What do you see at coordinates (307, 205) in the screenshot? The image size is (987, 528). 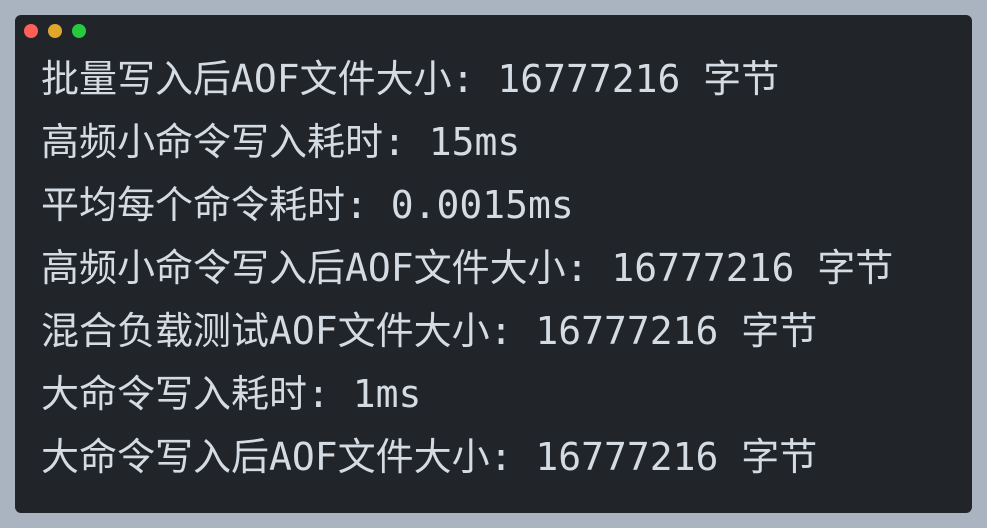 I see `output-line: 平均每个命令耗时: 0.0015ms` at bounding box center [307, 205].